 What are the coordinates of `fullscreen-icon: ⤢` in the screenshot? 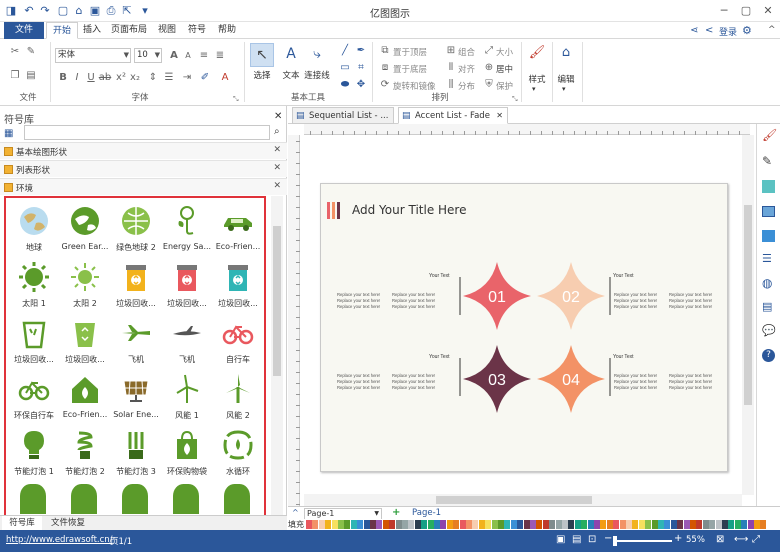 It's located at (756, 539).